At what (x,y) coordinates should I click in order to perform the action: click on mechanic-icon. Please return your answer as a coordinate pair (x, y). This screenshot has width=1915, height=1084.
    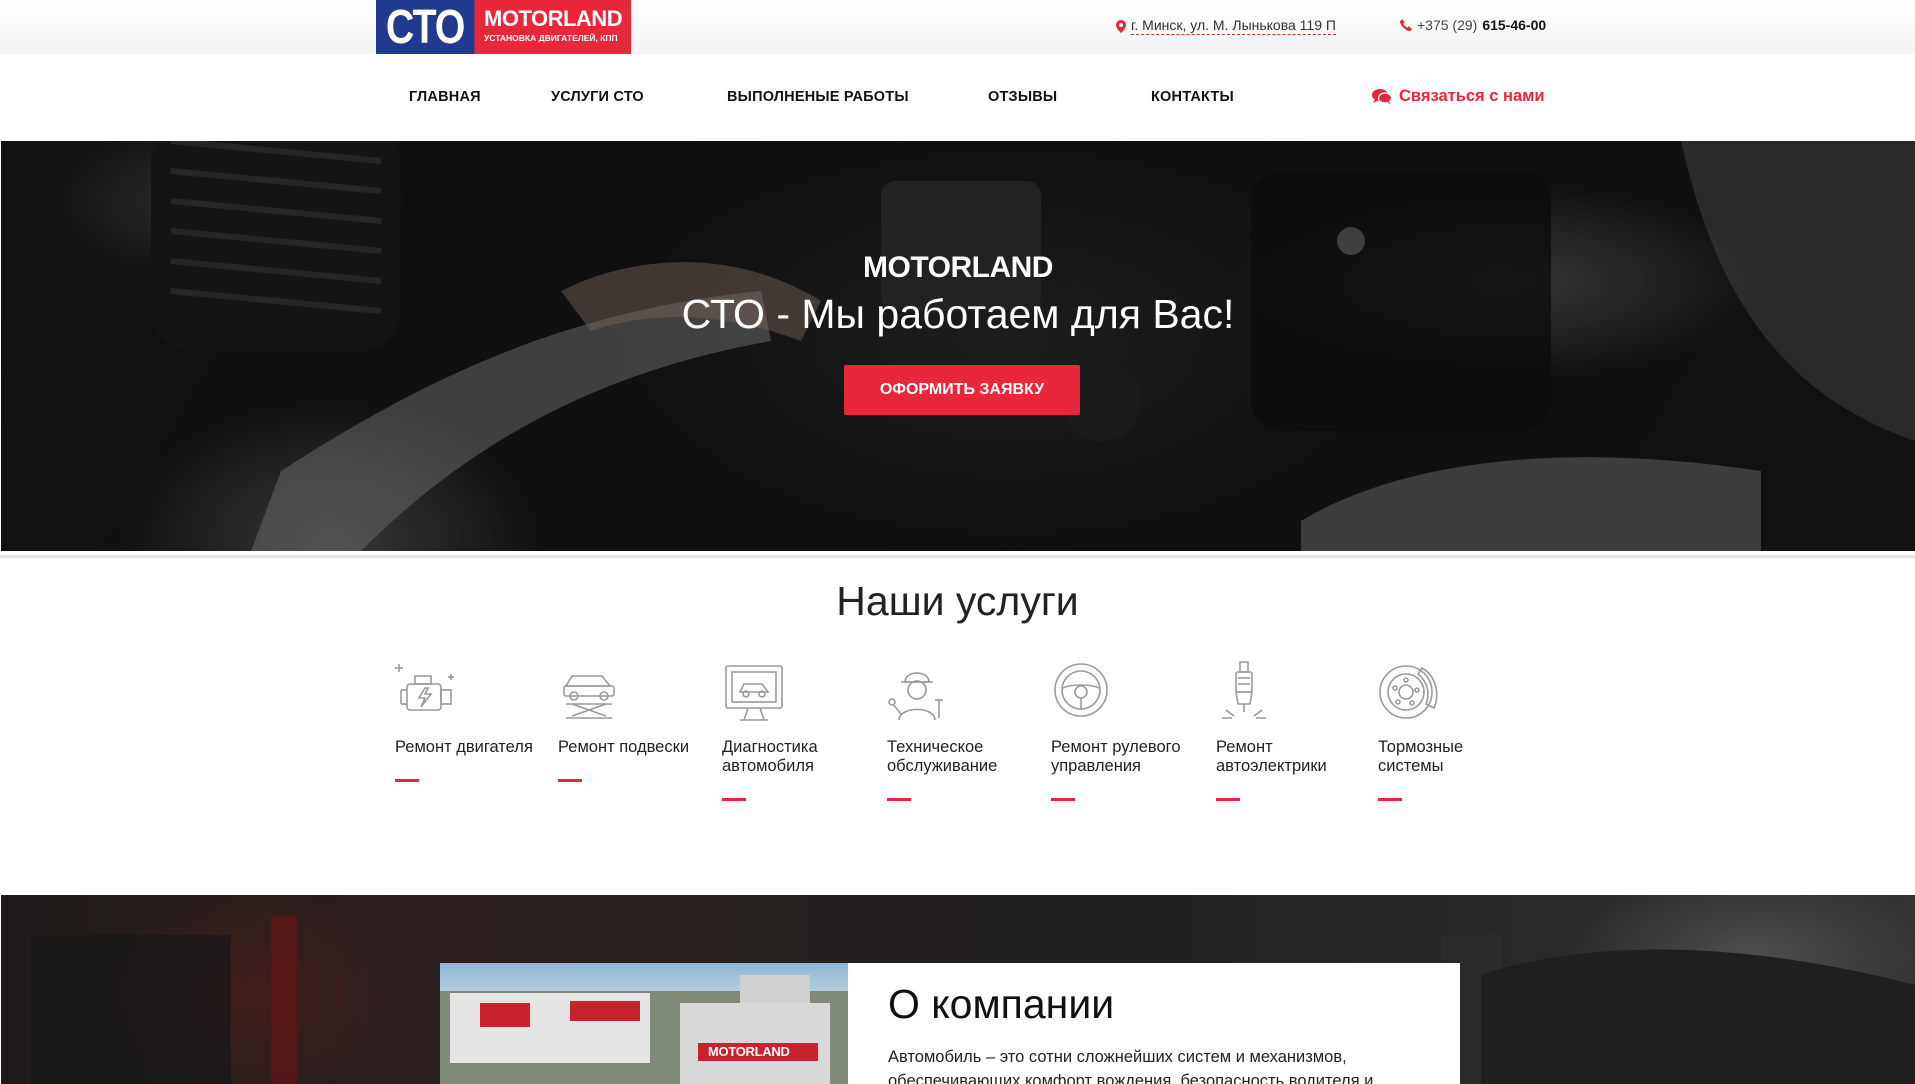
    Looking at the image, I should click on (915, 696).